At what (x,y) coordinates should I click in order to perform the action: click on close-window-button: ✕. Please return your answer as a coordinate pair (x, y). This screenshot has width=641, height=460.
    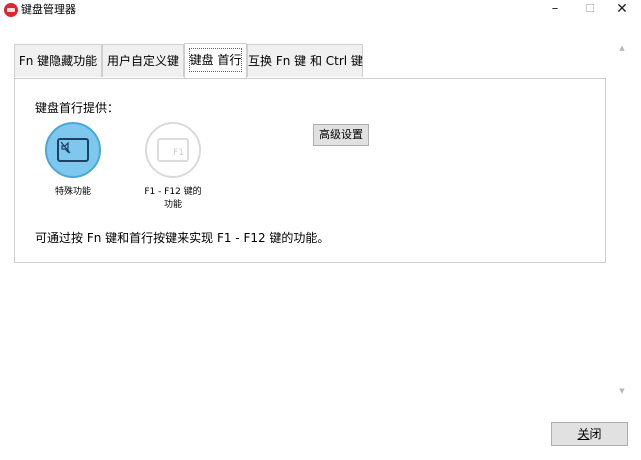
    Looking at the image, I should click on (622, 10).